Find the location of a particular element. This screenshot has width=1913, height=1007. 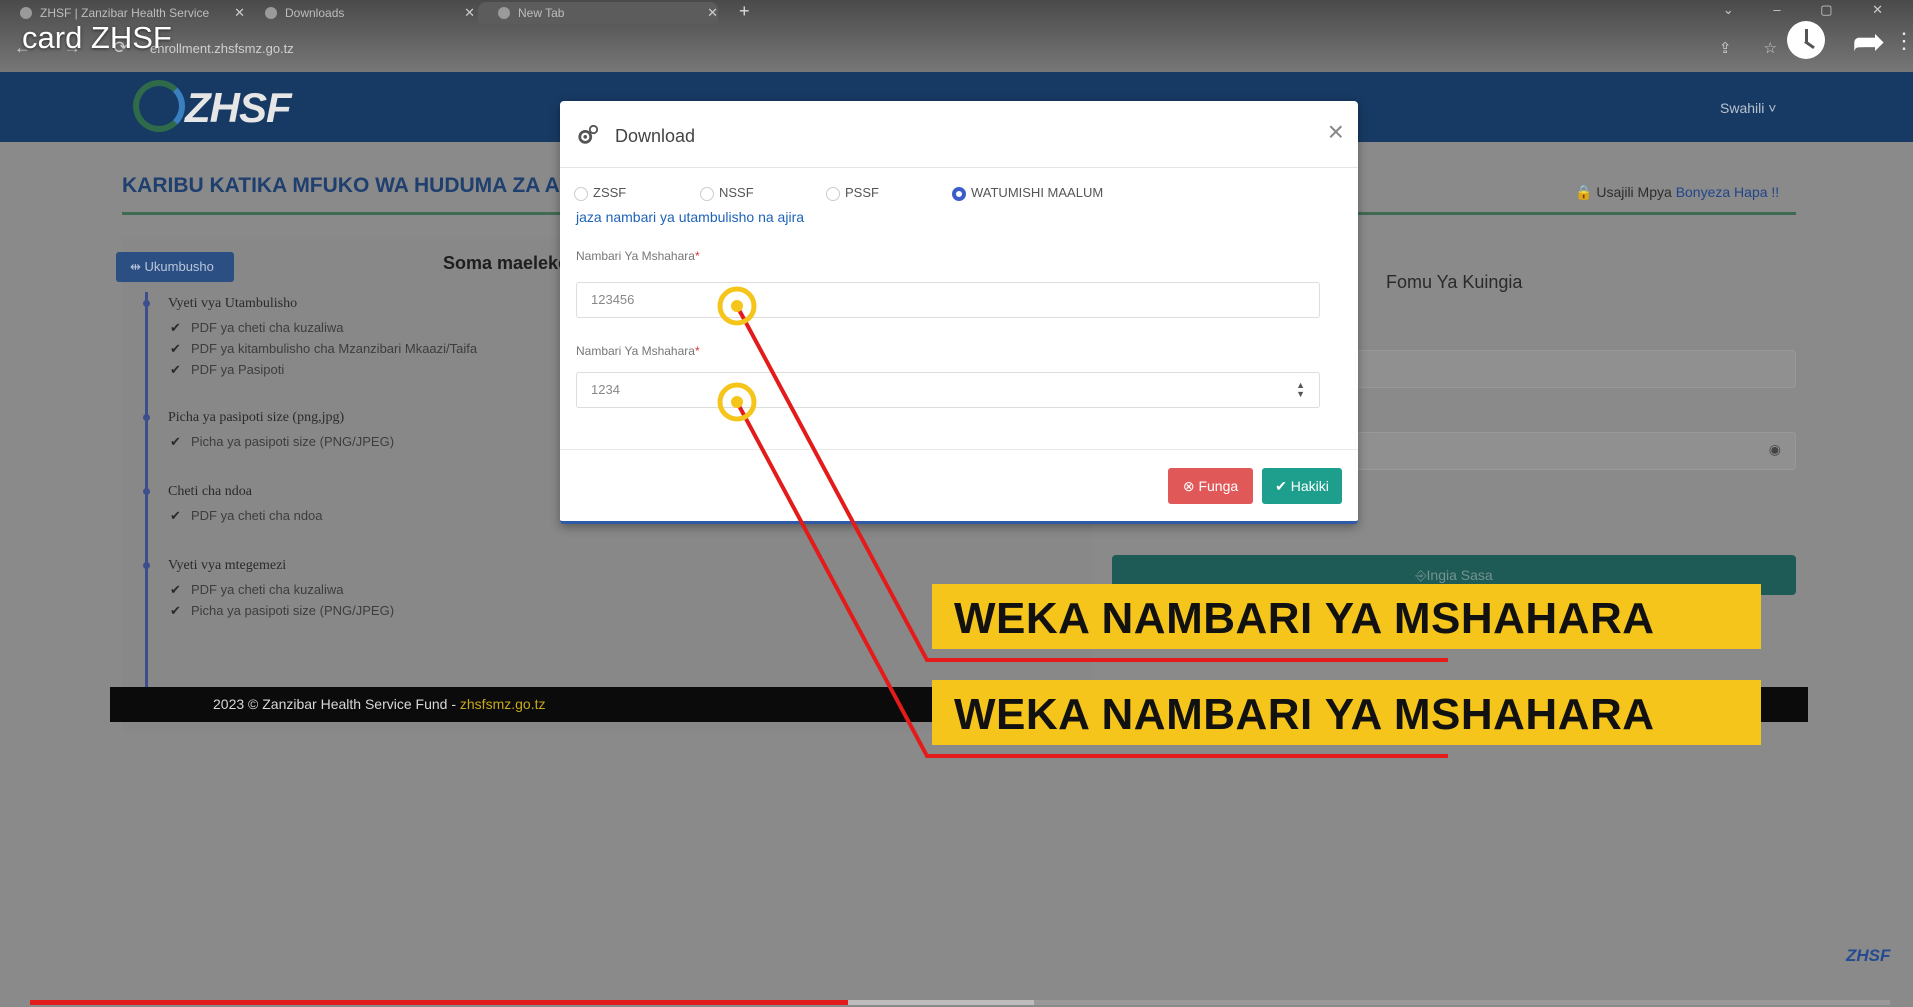

more-options-icon: ⋮ is located at coordinates (1903, 41).